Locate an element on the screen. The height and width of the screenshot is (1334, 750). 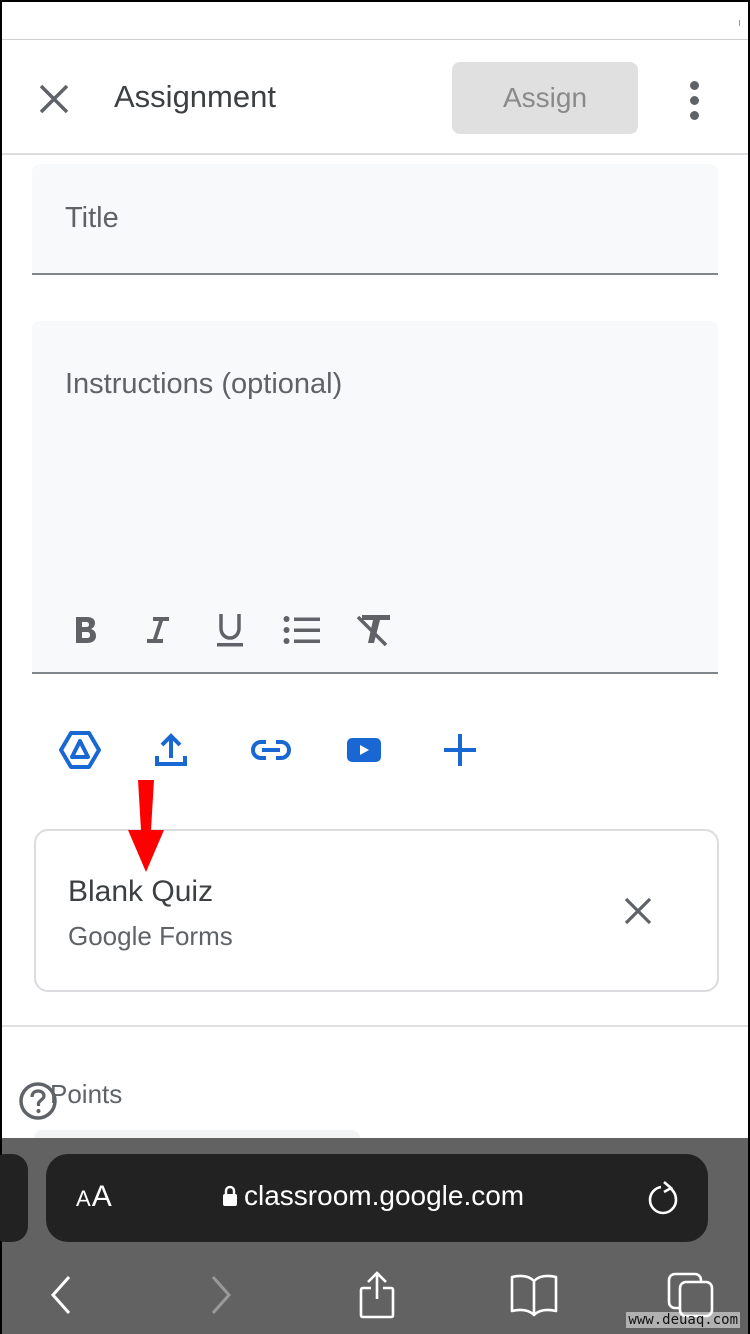
more-vert-icon is located at coordinates (694, 85).